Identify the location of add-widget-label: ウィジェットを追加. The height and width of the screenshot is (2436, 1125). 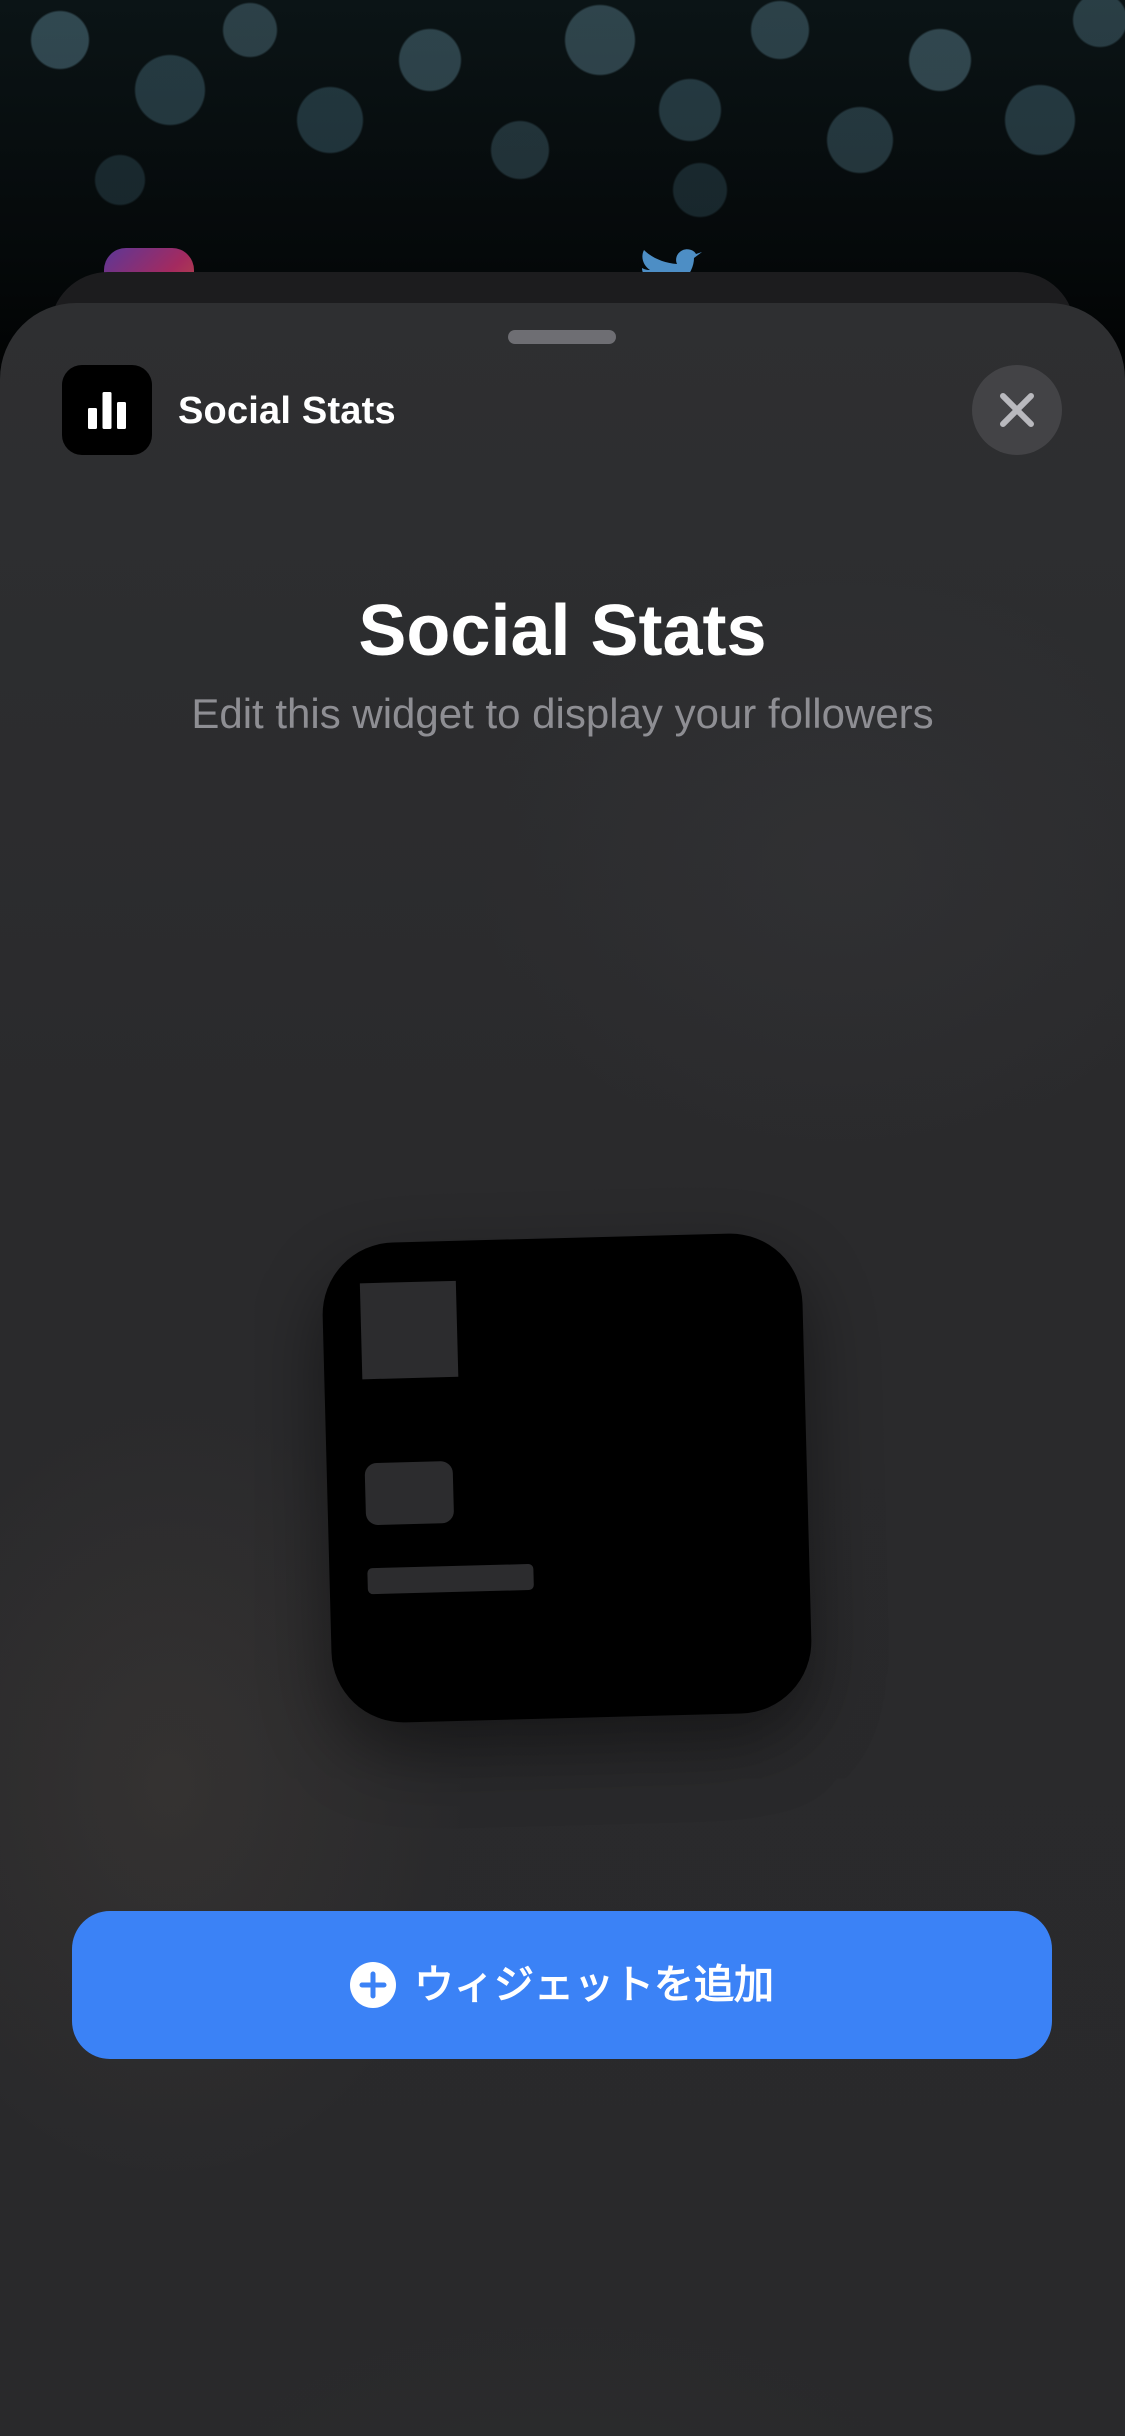
(594, 1985).